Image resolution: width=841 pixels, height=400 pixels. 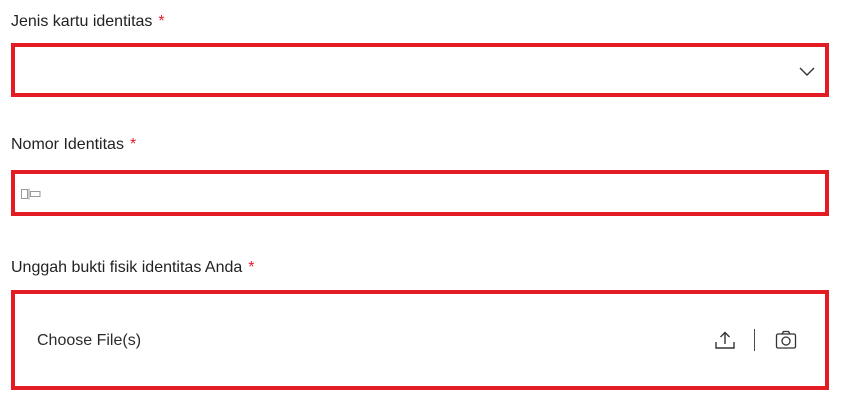 What do you see at coordinates (725, 340) in the screenshot?
I see `upload-icon` at bounding box center [725, 340].